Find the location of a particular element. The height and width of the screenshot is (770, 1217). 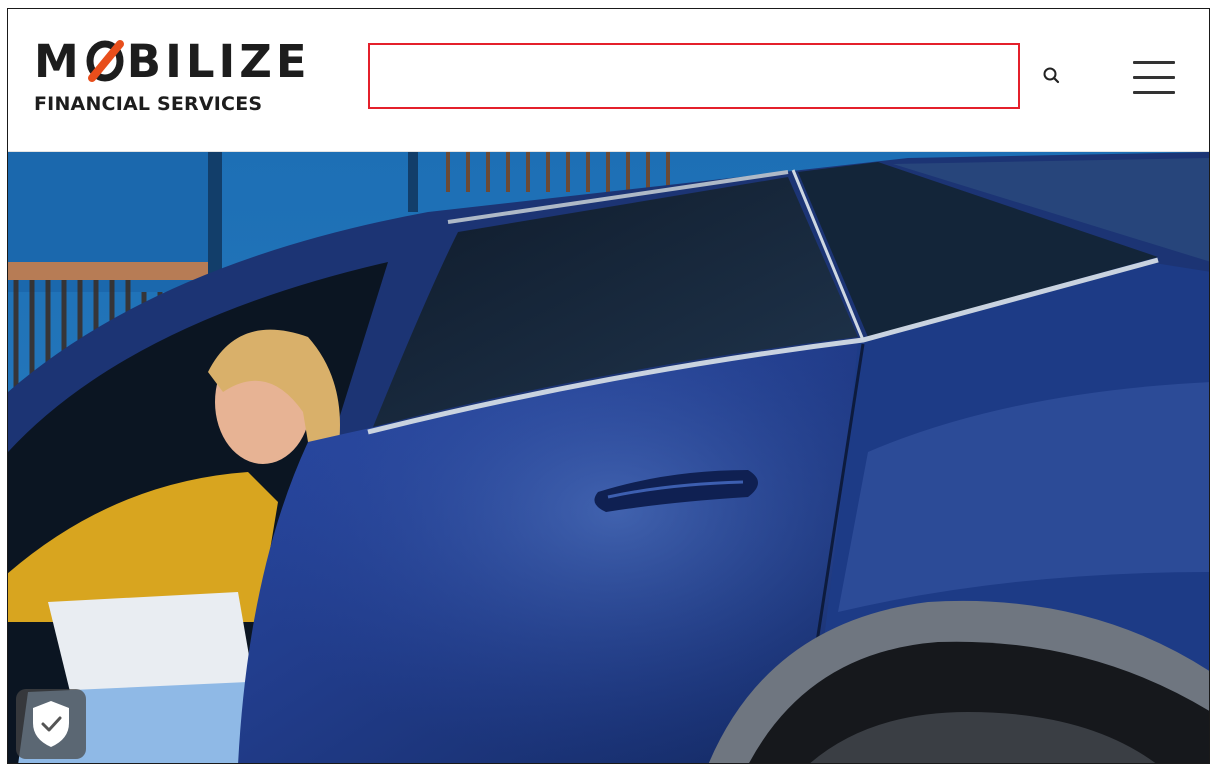

hamburger-menu-icon is located at coordinates (1154, 77).